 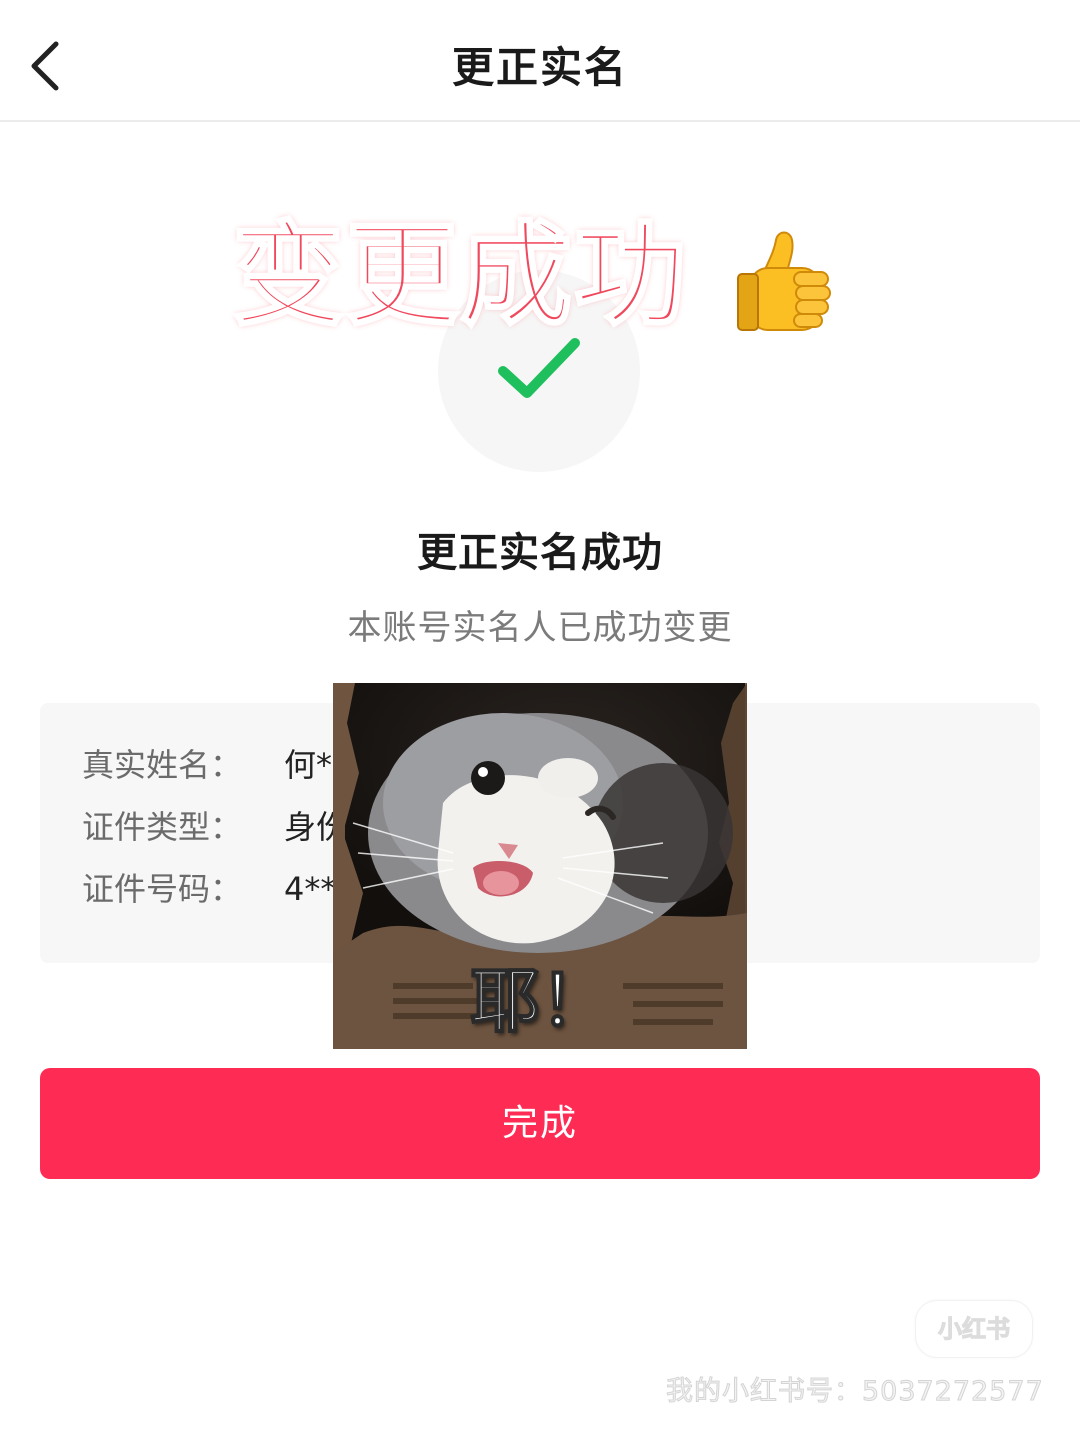 I want to click on banner-text: 变更成功, so click(x=459, y=276).